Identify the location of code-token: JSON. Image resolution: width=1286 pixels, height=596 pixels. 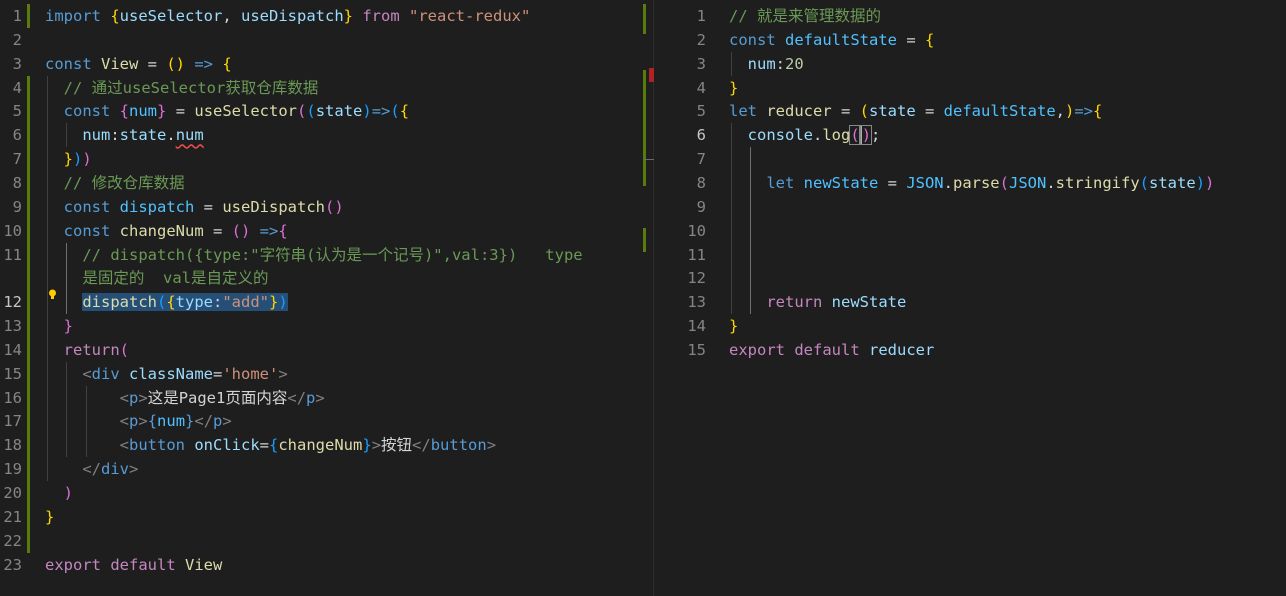
(925, 182).